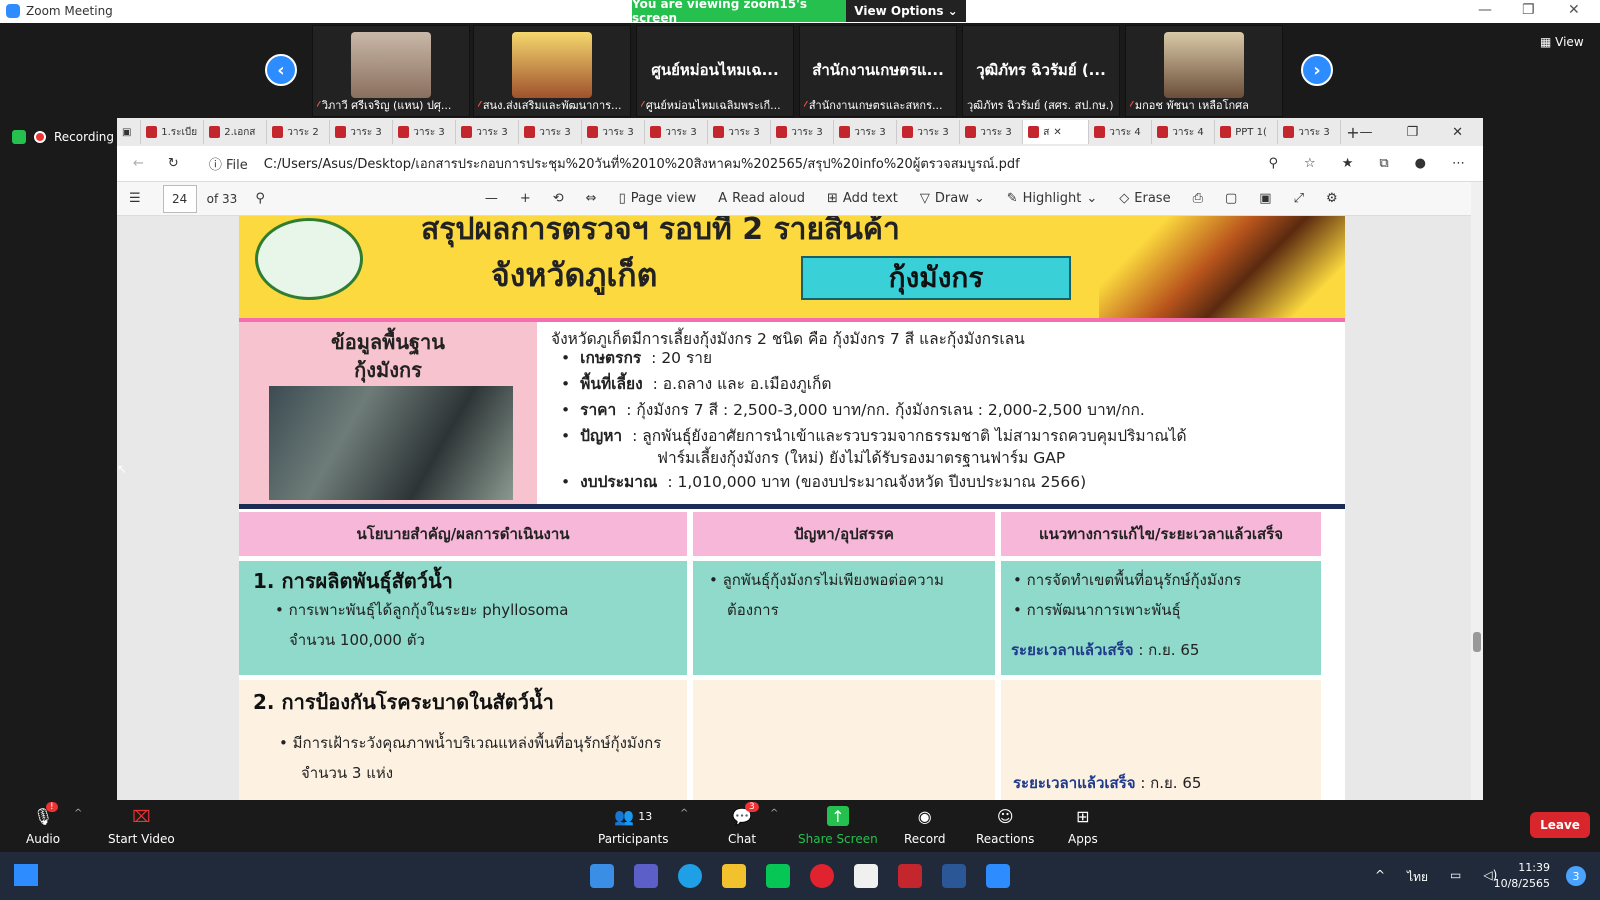 This screenshot has height=900, width=1600. I want to click on audio-options-chevron-icon: ^, so click(78, 813).